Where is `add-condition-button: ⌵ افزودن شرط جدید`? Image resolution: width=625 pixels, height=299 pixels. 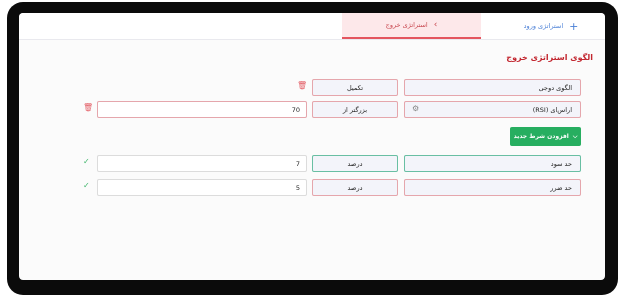
add-condition-button: ⌵ افزودن شرط جدید is located at coordinates (545, 136).